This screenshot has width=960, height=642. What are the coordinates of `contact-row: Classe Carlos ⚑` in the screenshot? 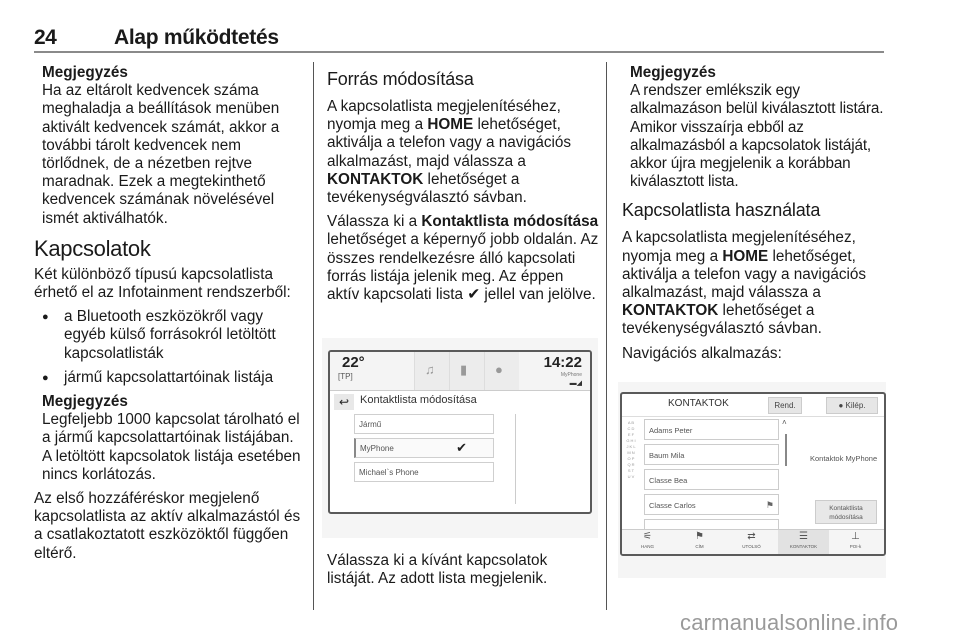 It's located at (711, 504).